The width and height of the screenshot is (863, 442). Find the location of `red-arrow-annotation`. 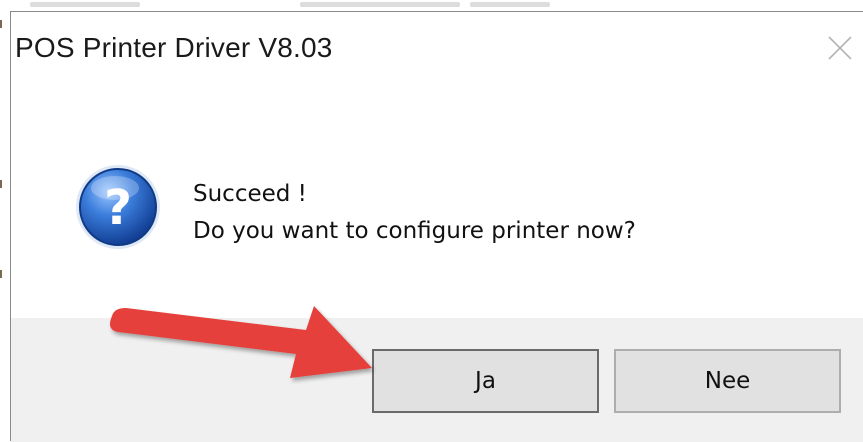

red-arrow-annotation is located at coordinates (241, 342).